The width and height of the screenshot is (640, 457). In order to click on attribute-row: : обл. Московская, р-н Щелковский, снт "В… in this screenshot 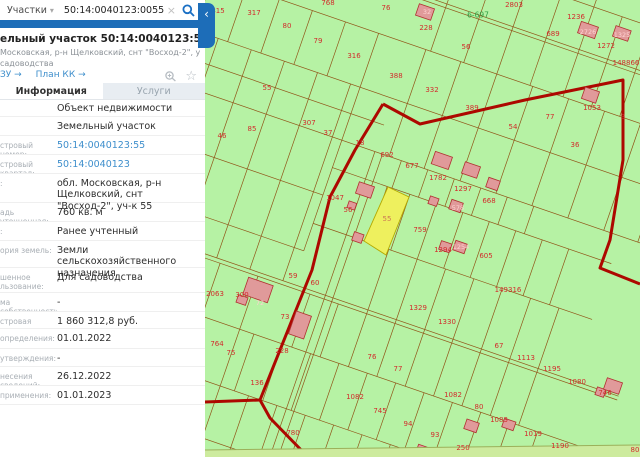, I will do `click(102, 193)`.